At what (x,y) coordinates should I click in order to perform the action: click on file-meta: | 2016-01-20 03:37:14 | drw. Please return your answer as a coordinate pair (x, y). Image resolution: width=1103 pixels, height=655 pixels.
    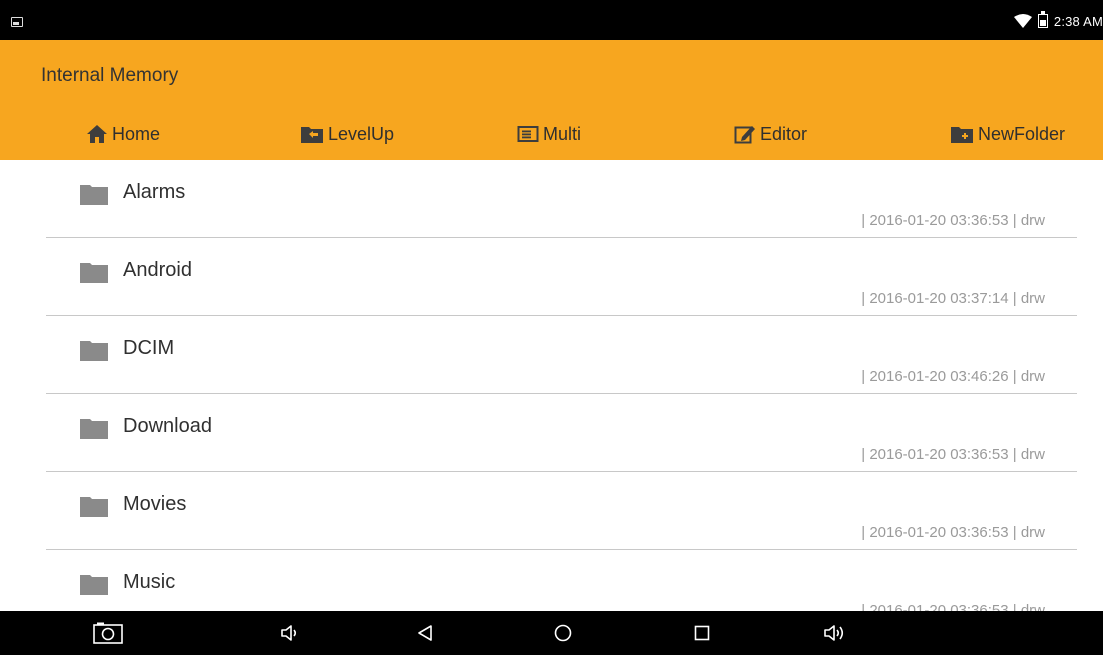
    Looking at the image, I should click on (953, 298).